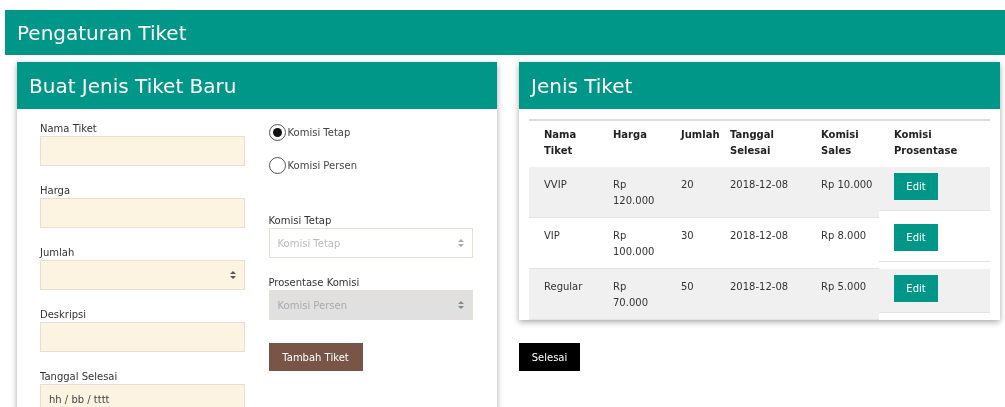  Describe the element at coordinates (142, 395) in the screenshot. I see `date-field: hh / bb / tttt` at that location.